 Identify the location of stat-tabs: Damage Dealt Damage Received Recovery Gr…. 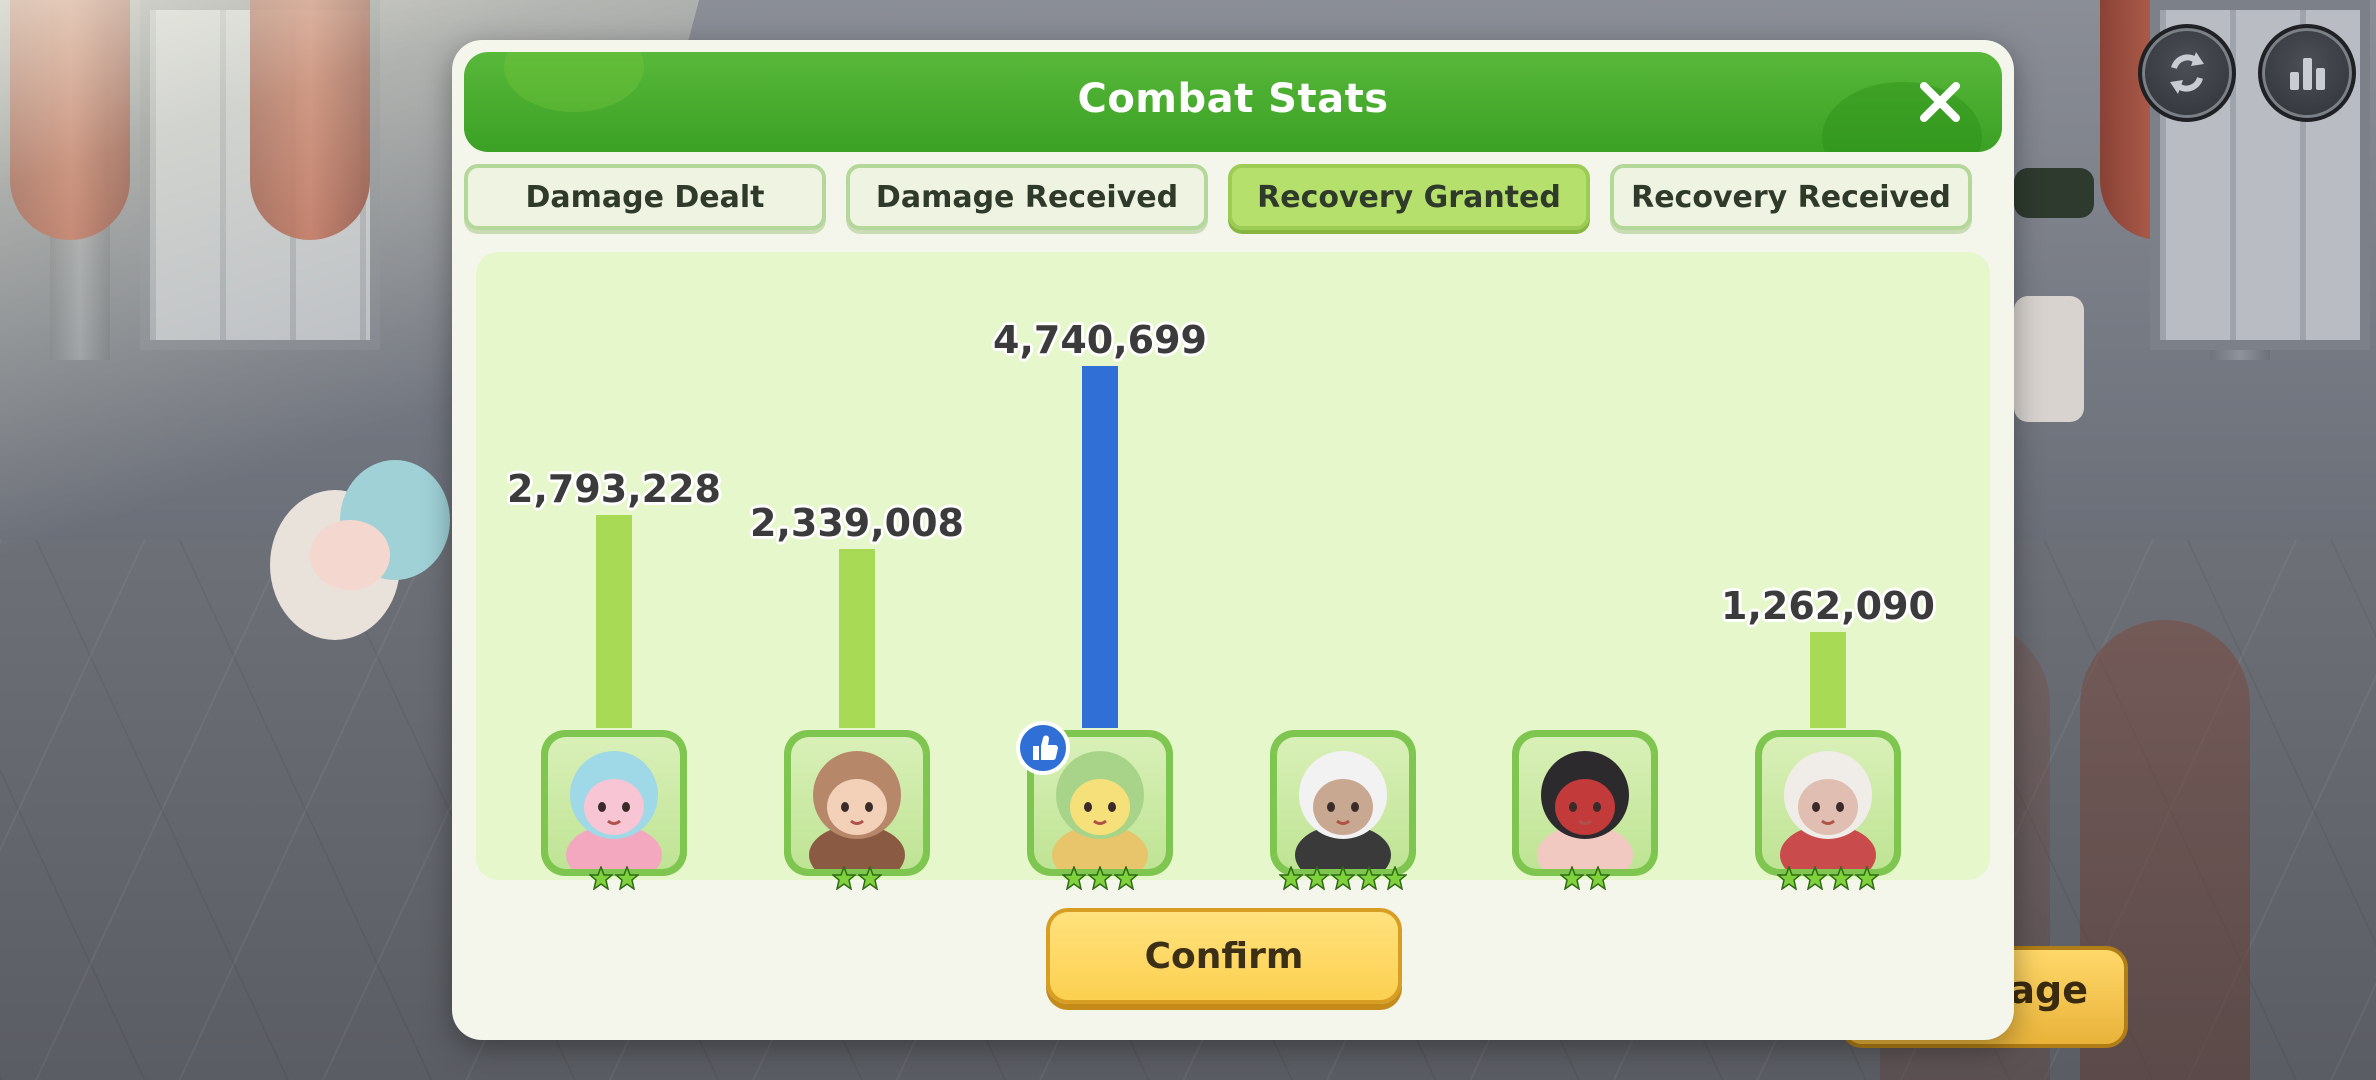
(1233, 200).